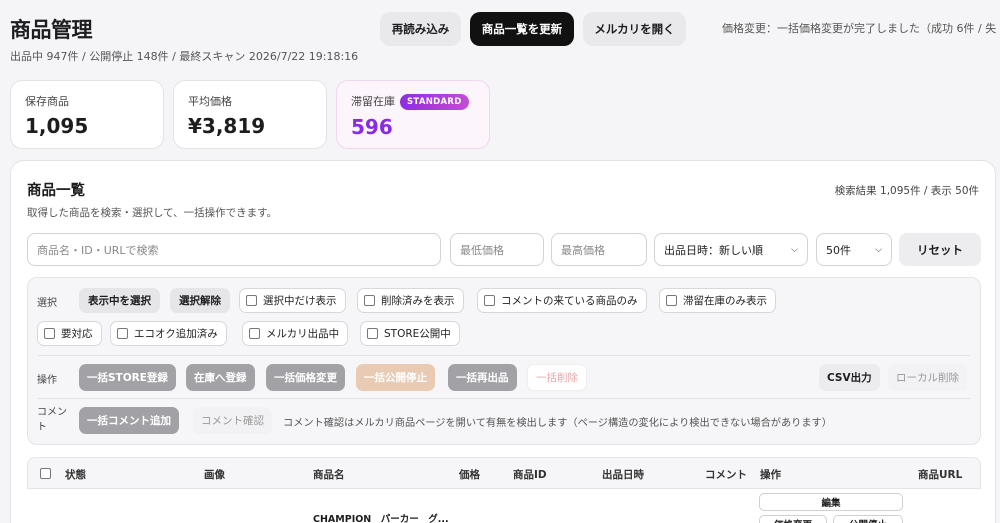 The image size is (1000, 523). What do you see at coordinates (129, 420) in the screenshot?
I see `bulk-comment-add-button: 一括コメント追加` at bounding box center [129, 420].